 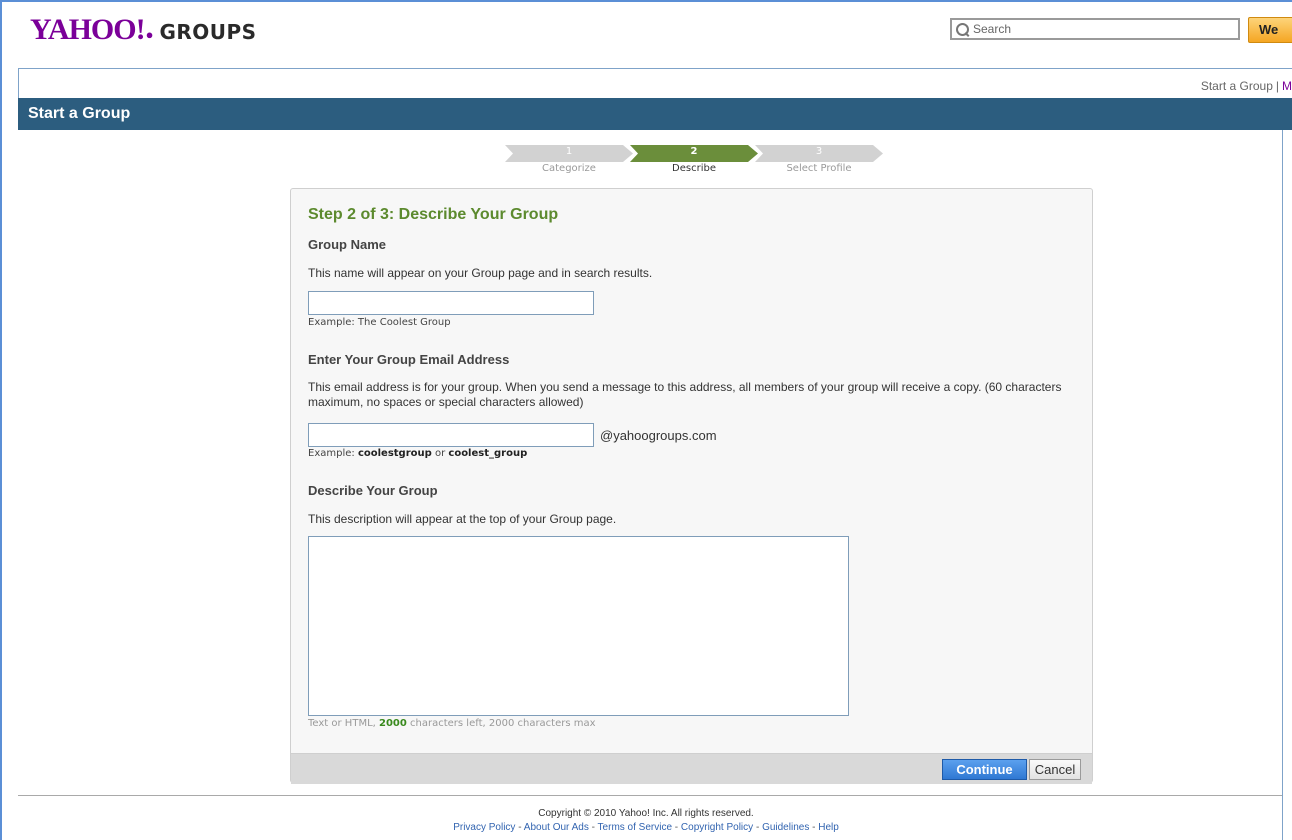 What do you see at coordinates (569, 159) in the screenshot?
I see `step-1: 1 Categorize` at bounding box center [569, 159].